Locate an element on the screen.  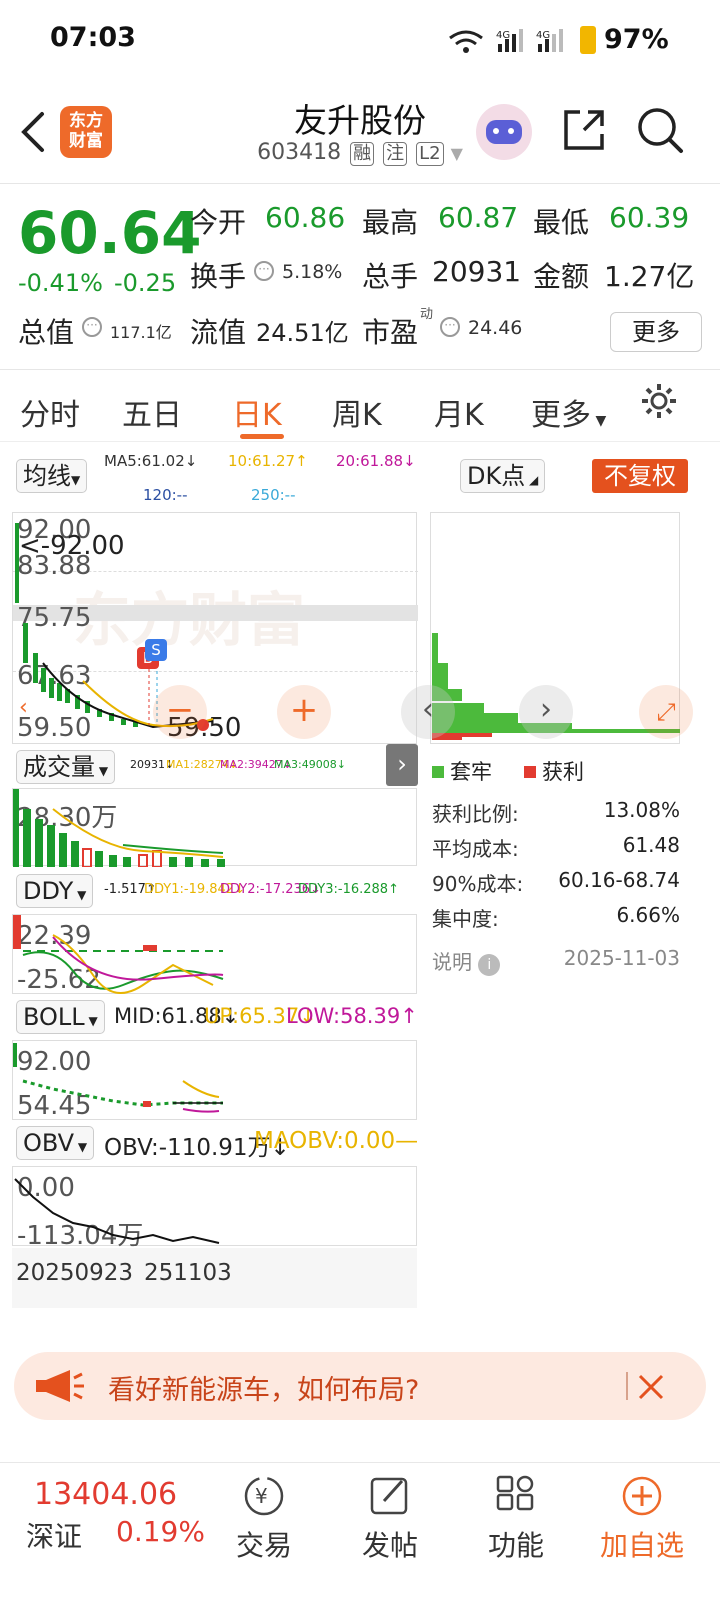
ddy-chart: 22.39 -25.62 is located at coordinates (214, 954).